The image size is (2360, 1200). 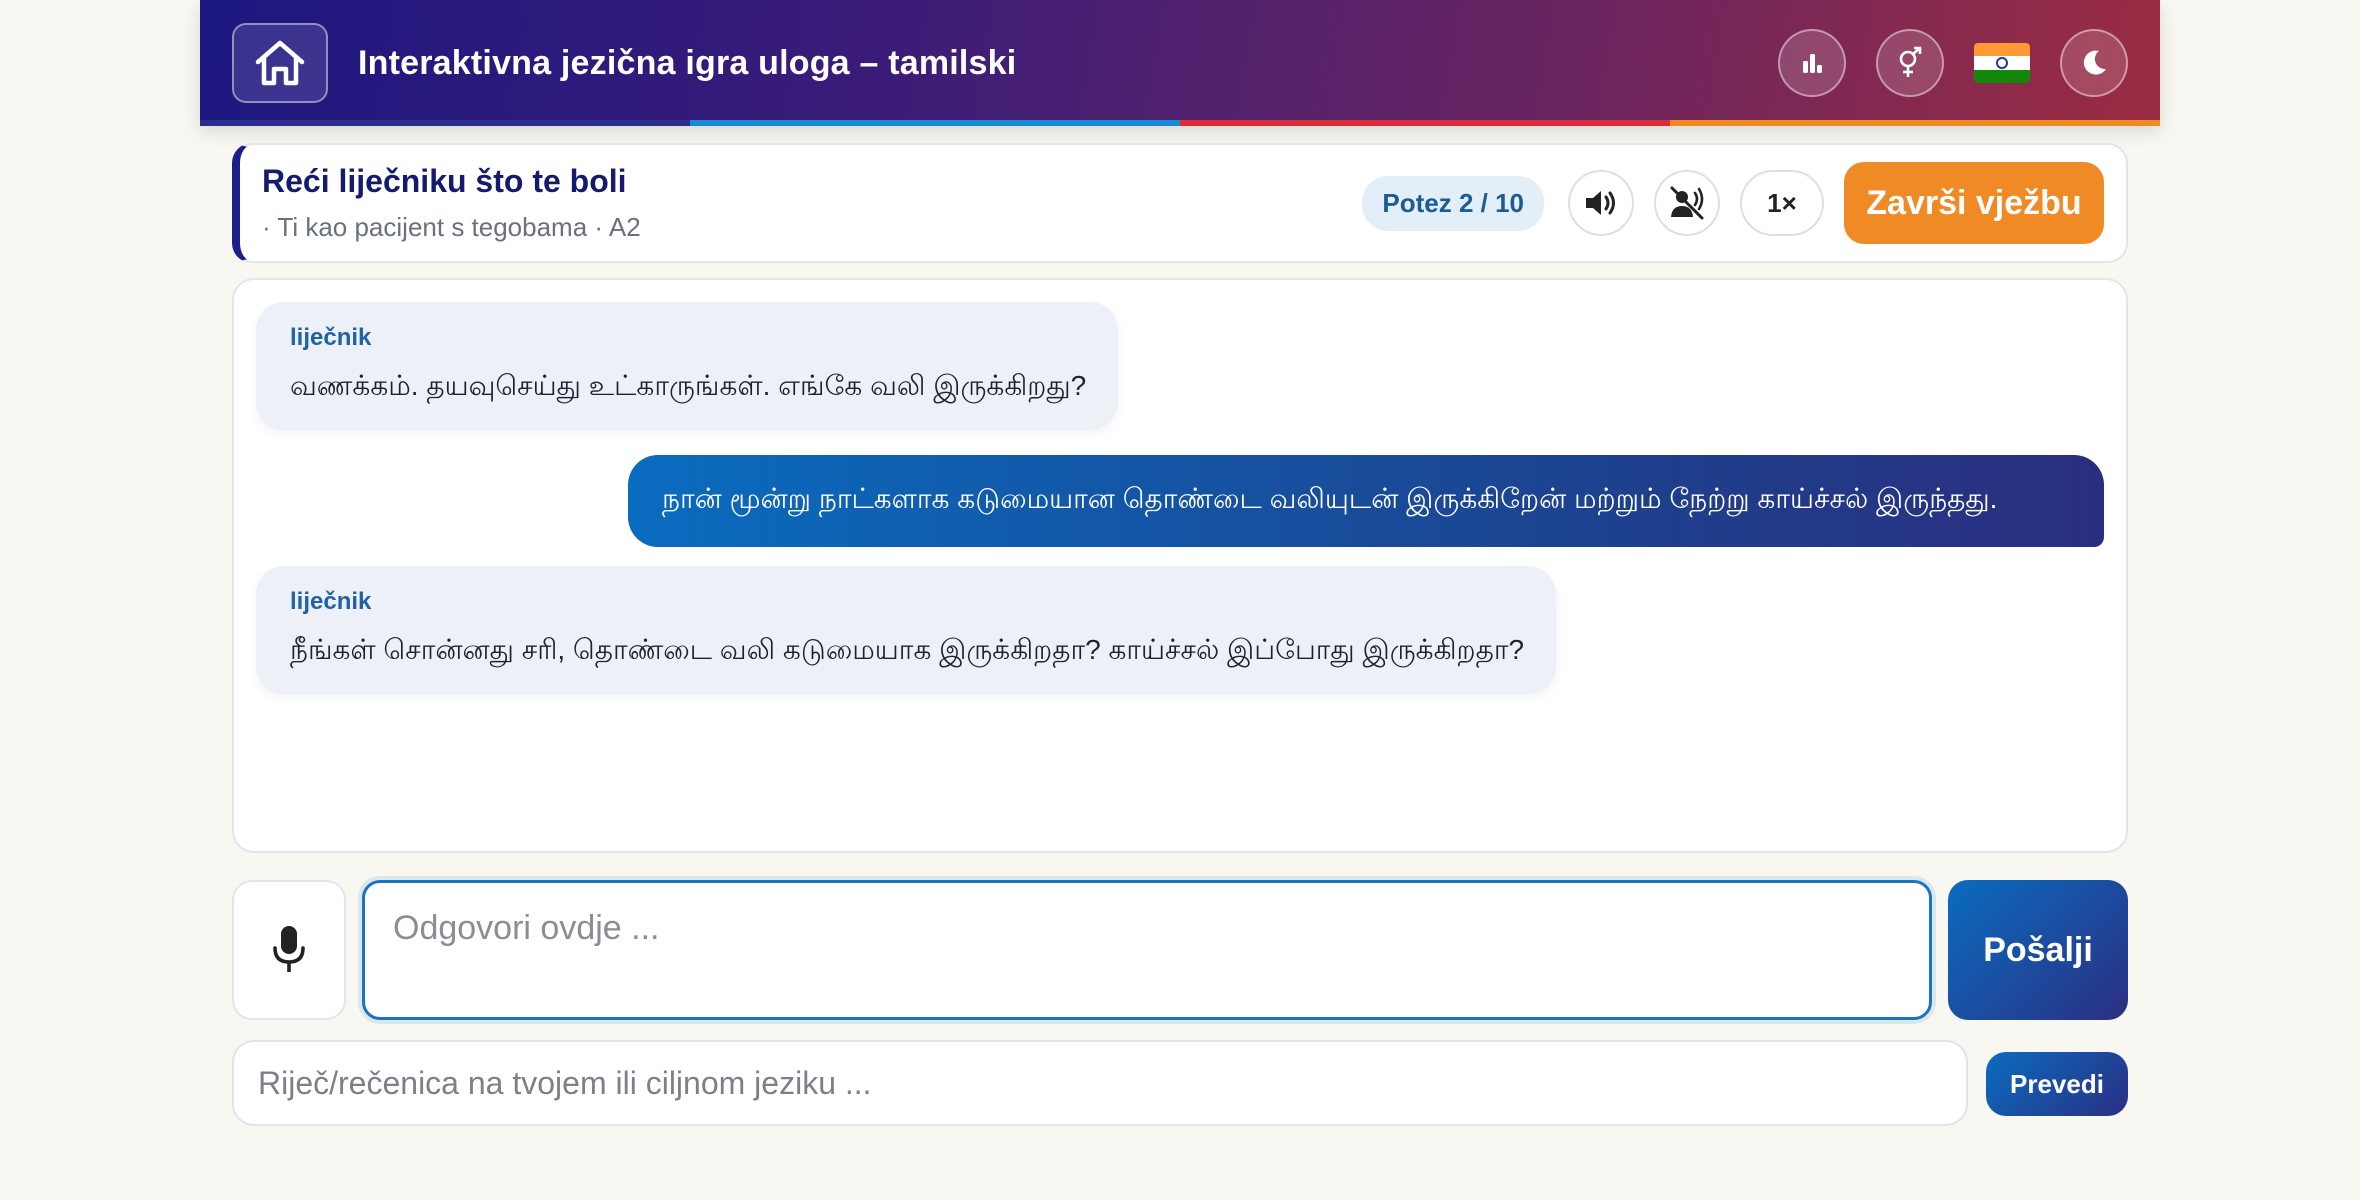 I want to click on auto-speech-toggle, so click(x=1687, y=203).